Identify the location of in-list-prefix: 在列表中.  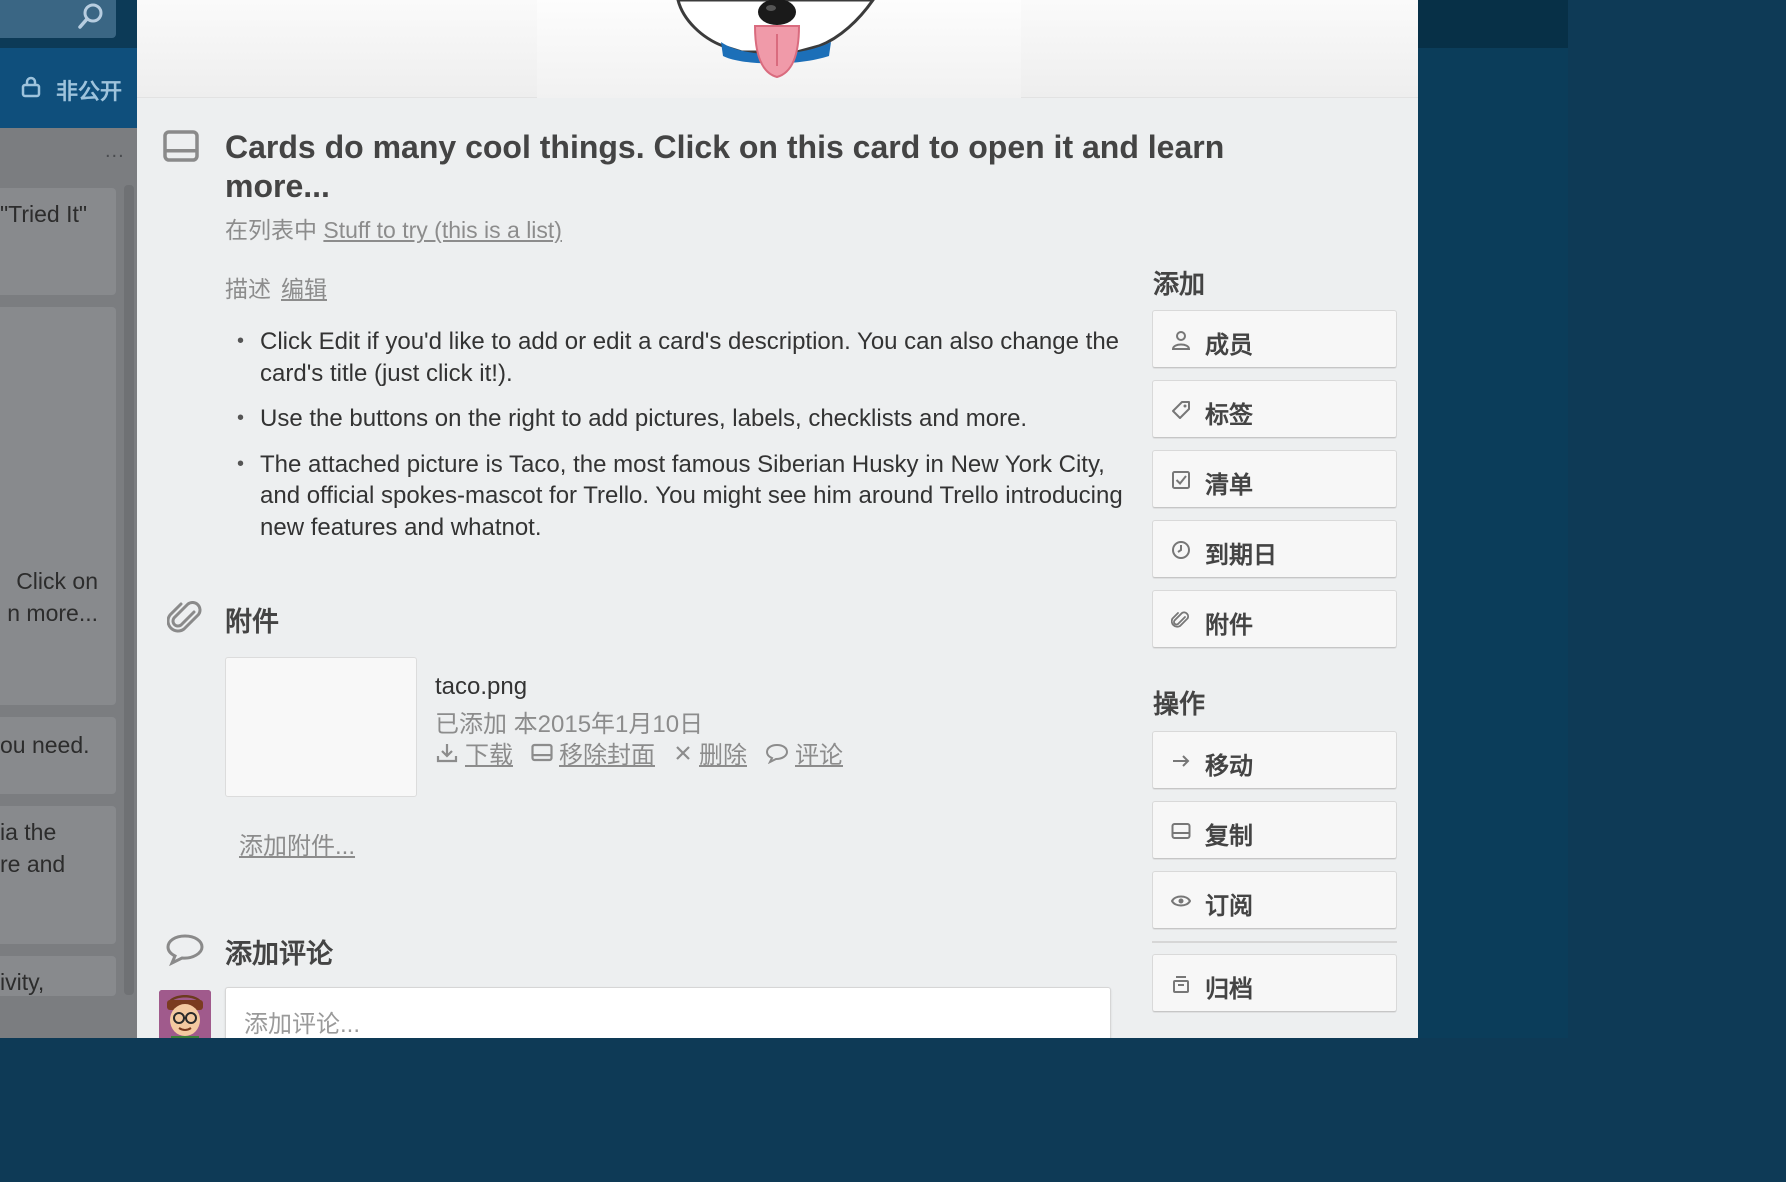
(271, 230).